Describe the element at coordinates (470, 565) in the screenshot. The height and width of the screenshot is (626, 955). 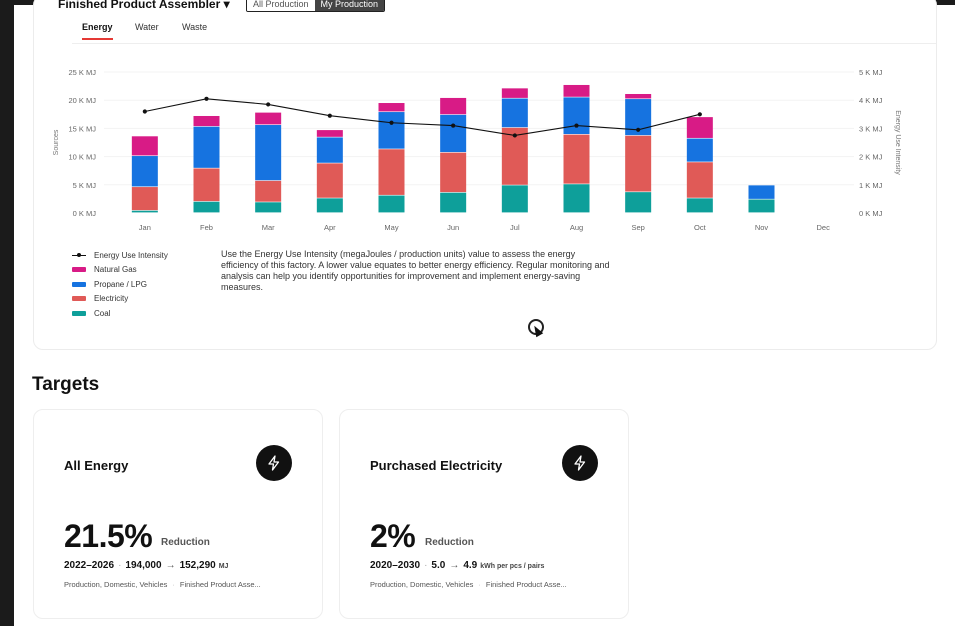
I see `target-to: 4.9` at that location.